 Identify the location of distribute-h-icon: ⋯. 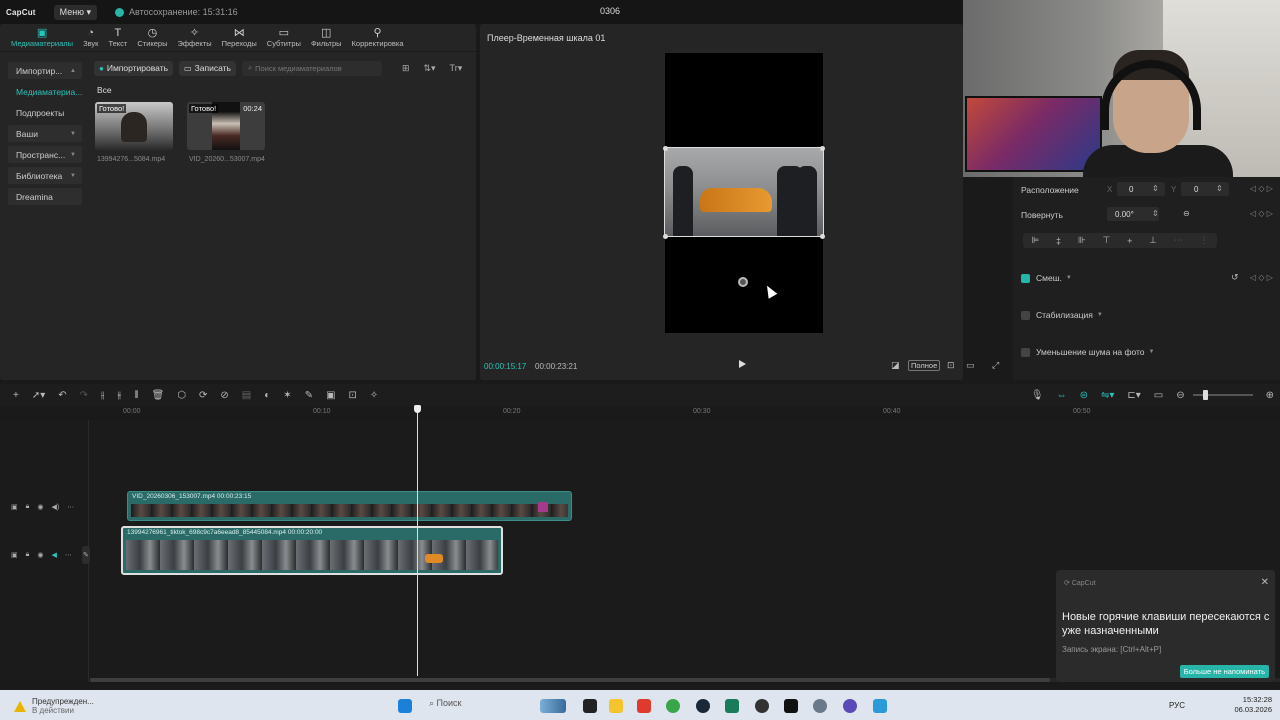
(1178, 240).